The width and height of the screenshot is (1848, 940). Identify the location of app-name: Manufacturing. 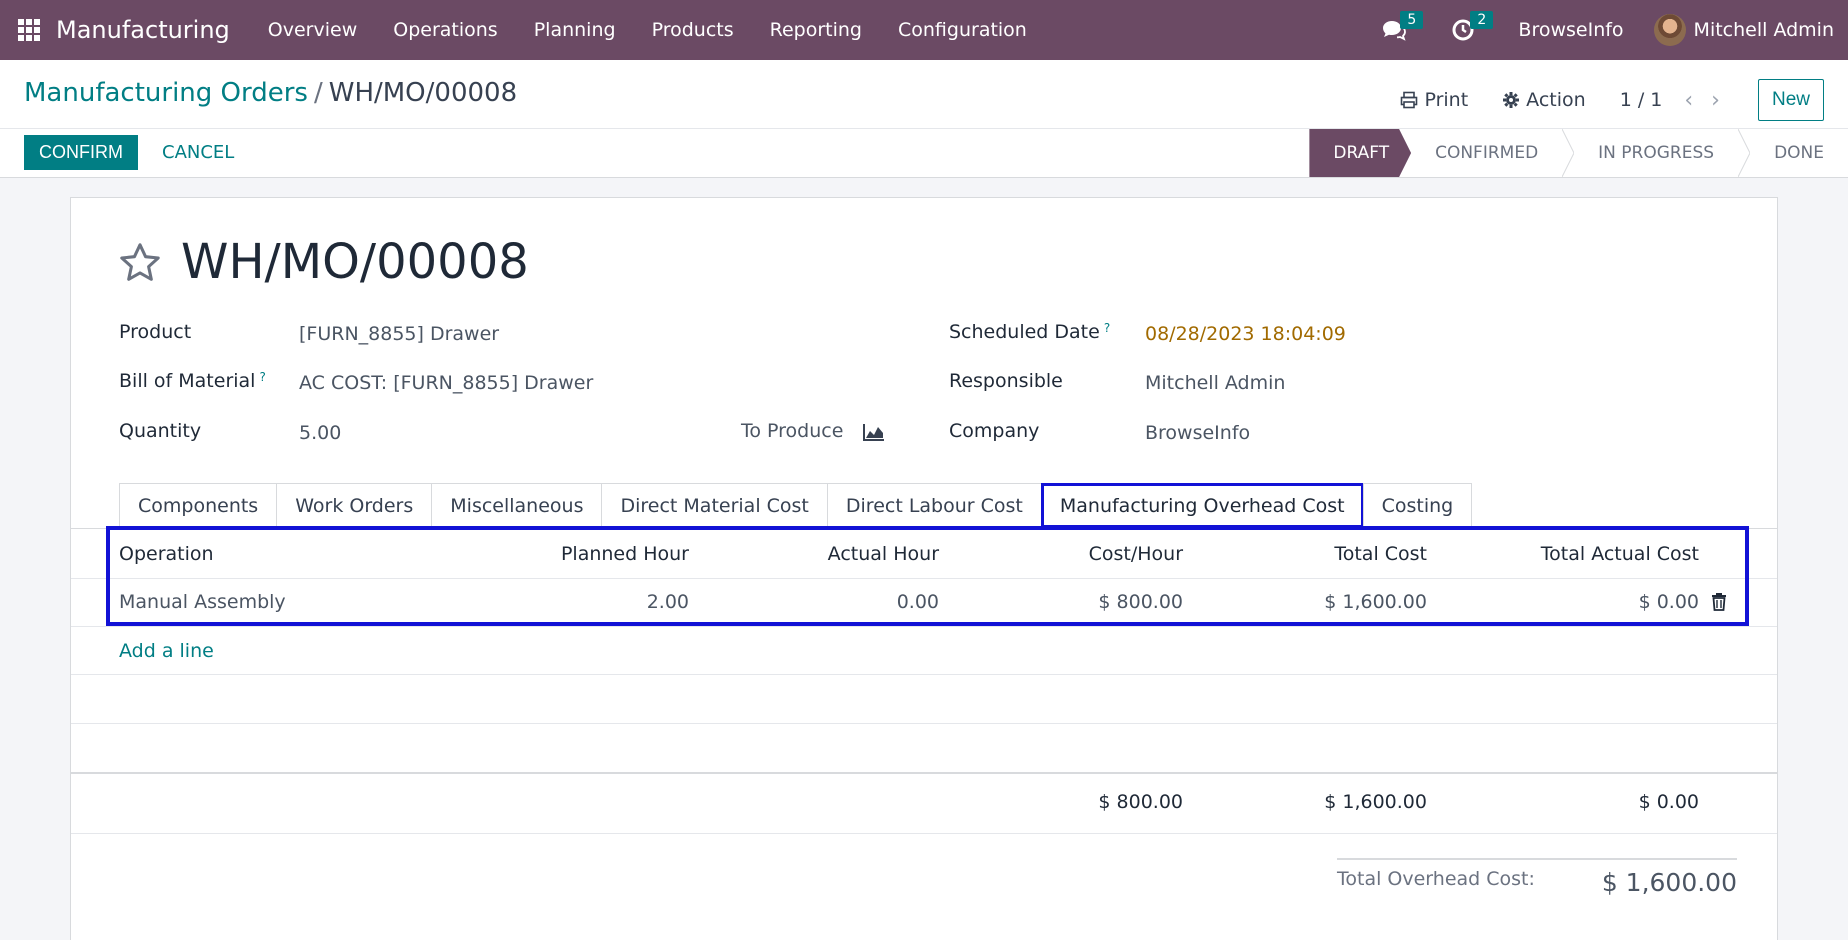
(143, 30).